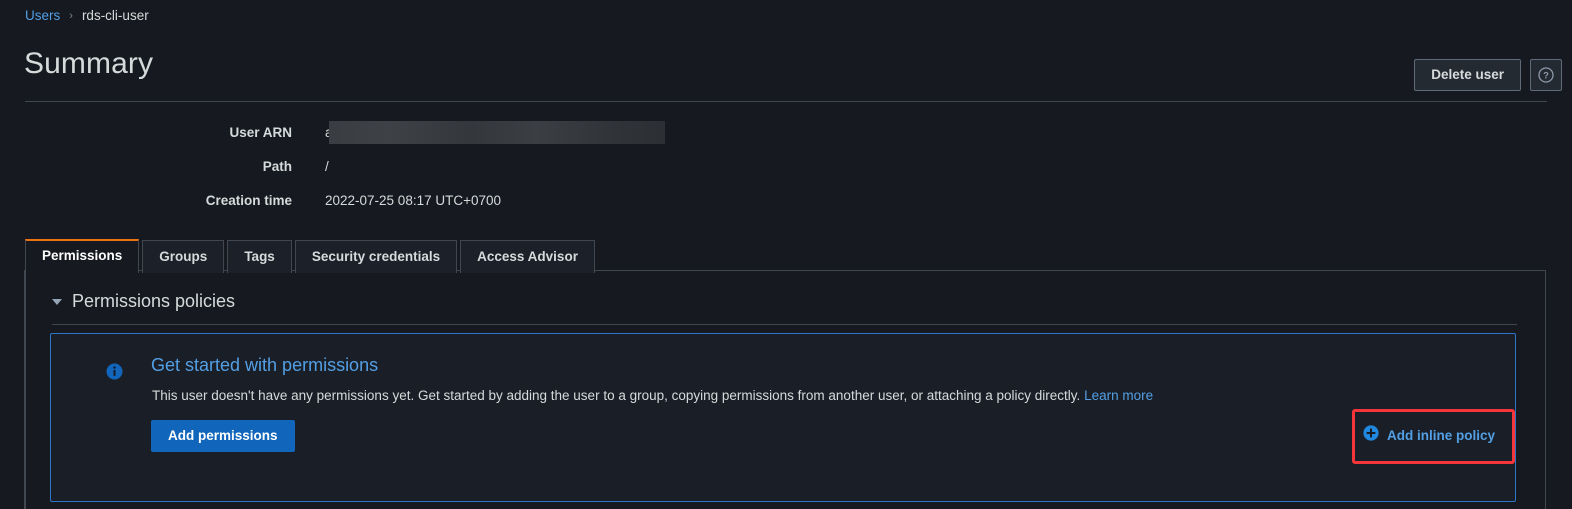 The width and height of the screenshot is (1572, 509). Describe the element at coordinates (265, 365) in the screenshot. I see `alert-heading: Get started with permissions` at that location.